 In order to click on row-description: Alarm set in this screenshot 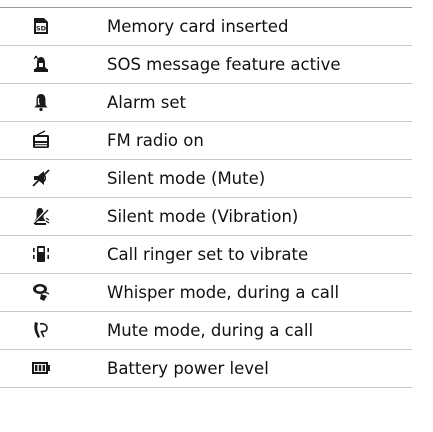, I will do `click(147, 102)`.